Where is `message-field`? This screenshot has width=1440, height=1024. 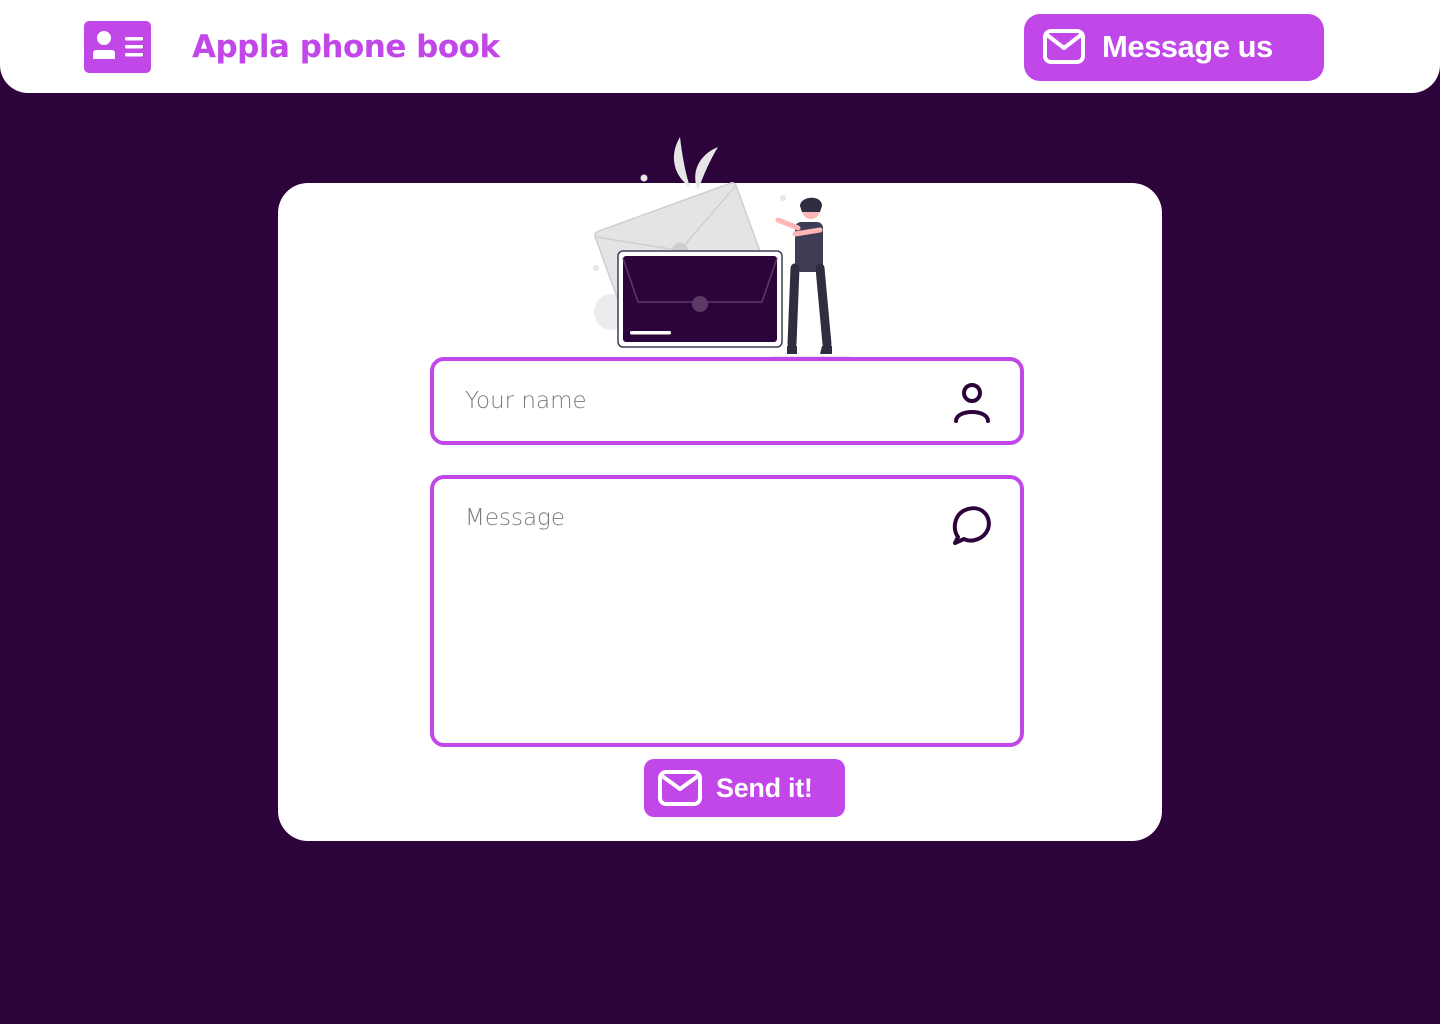
message-field is located at coordinates (727, 611).